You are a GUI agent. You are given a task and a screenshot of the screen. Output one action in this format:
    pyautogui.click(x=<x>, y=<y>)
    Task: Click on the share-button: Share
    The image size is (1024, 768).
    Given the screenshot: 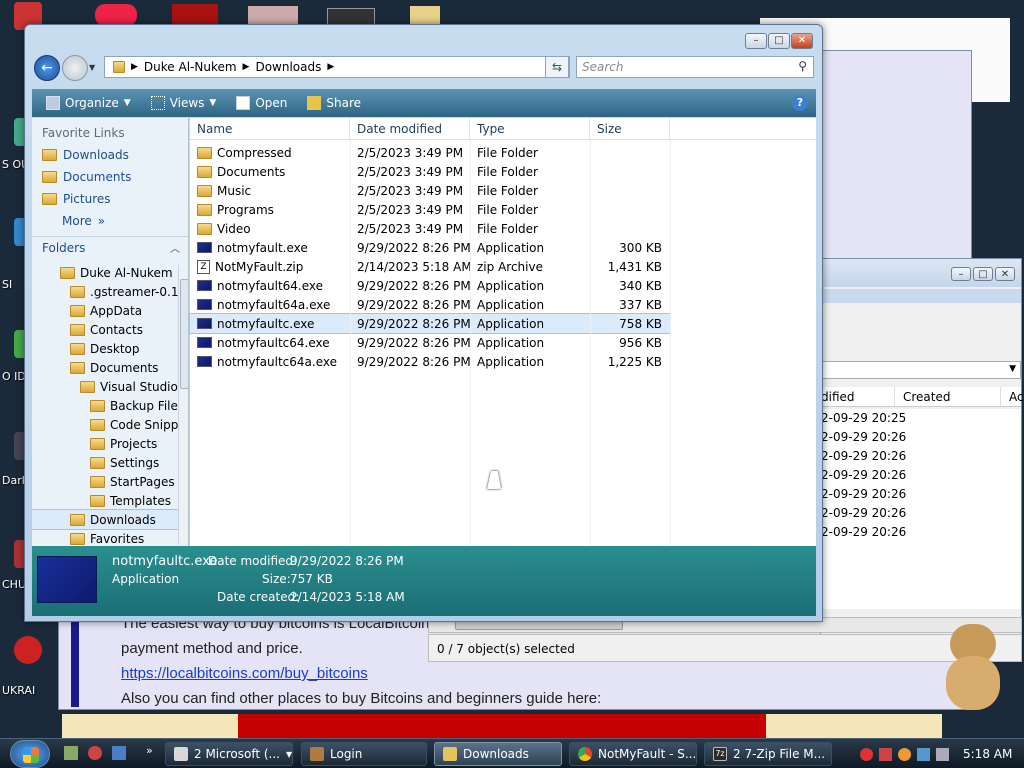 What is the action you would take?
    pyautogui.click(x=334, y=103)
    